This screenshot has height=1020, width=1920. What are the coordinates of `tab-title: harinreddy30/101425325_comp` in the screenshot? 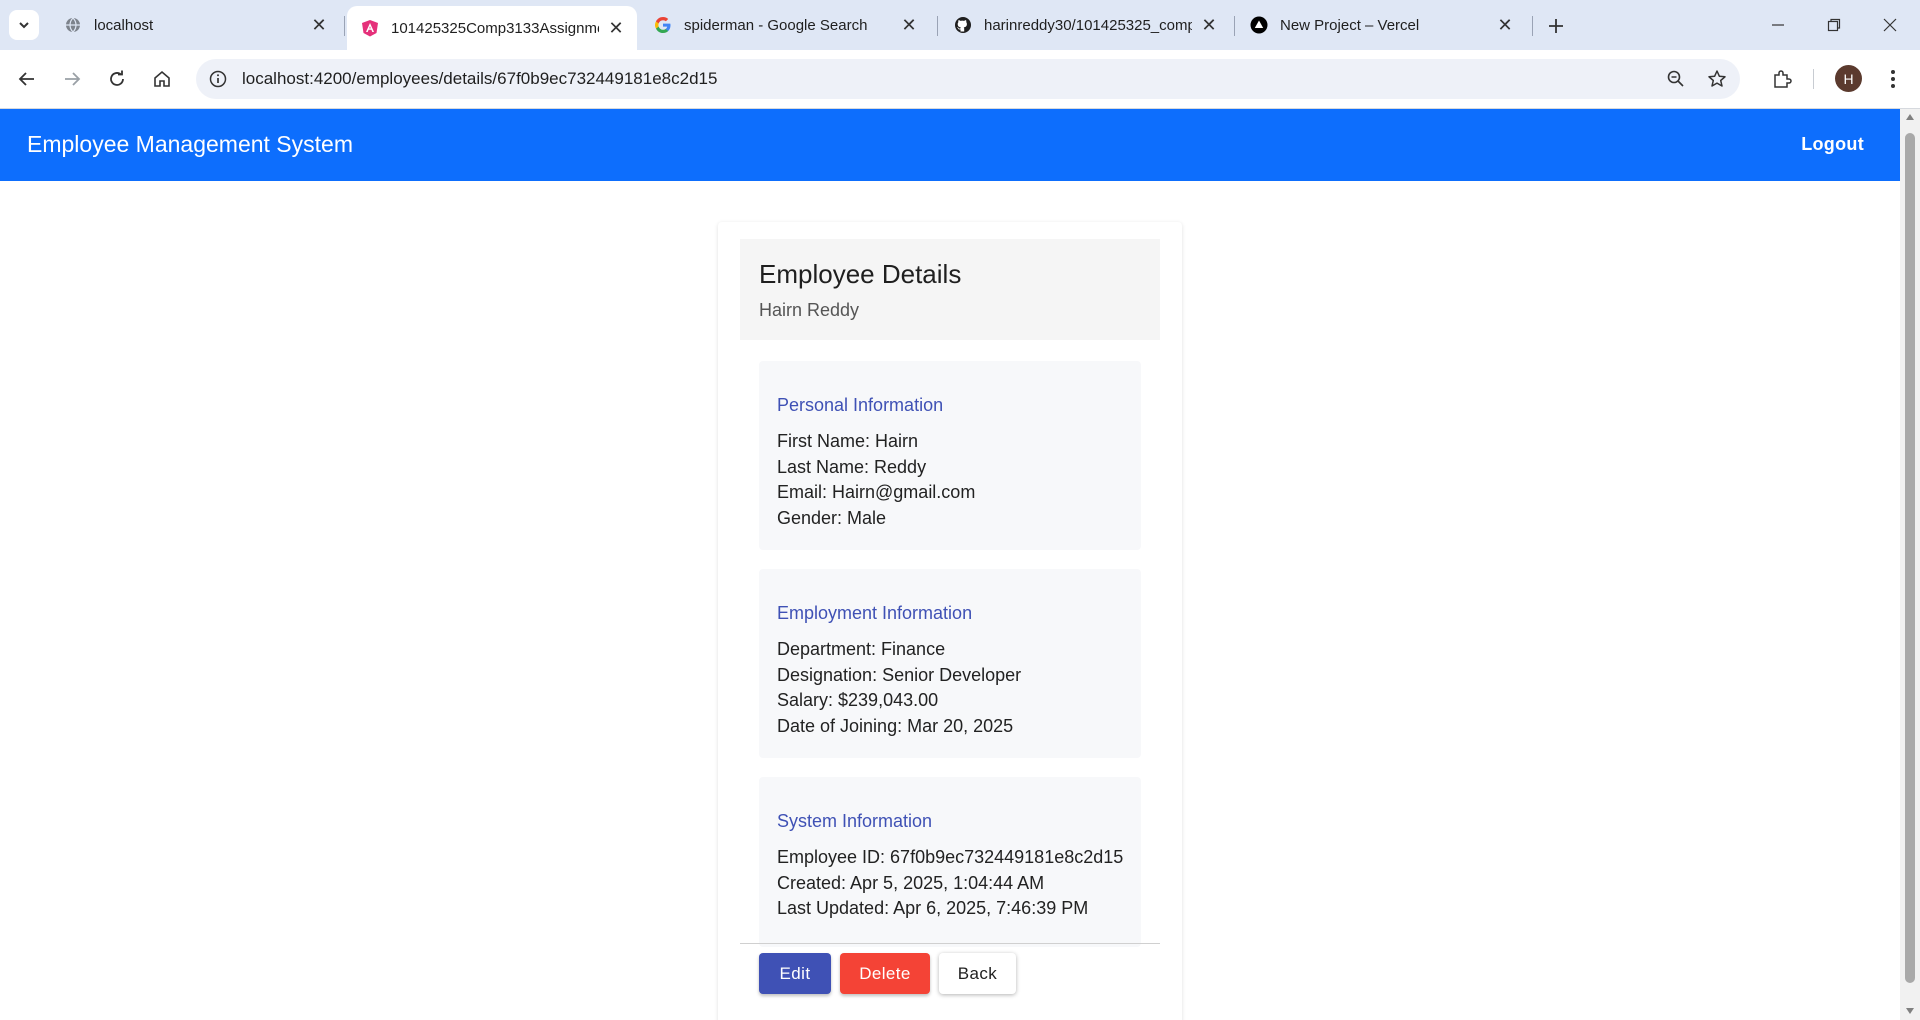 It's located at (1088, 25).